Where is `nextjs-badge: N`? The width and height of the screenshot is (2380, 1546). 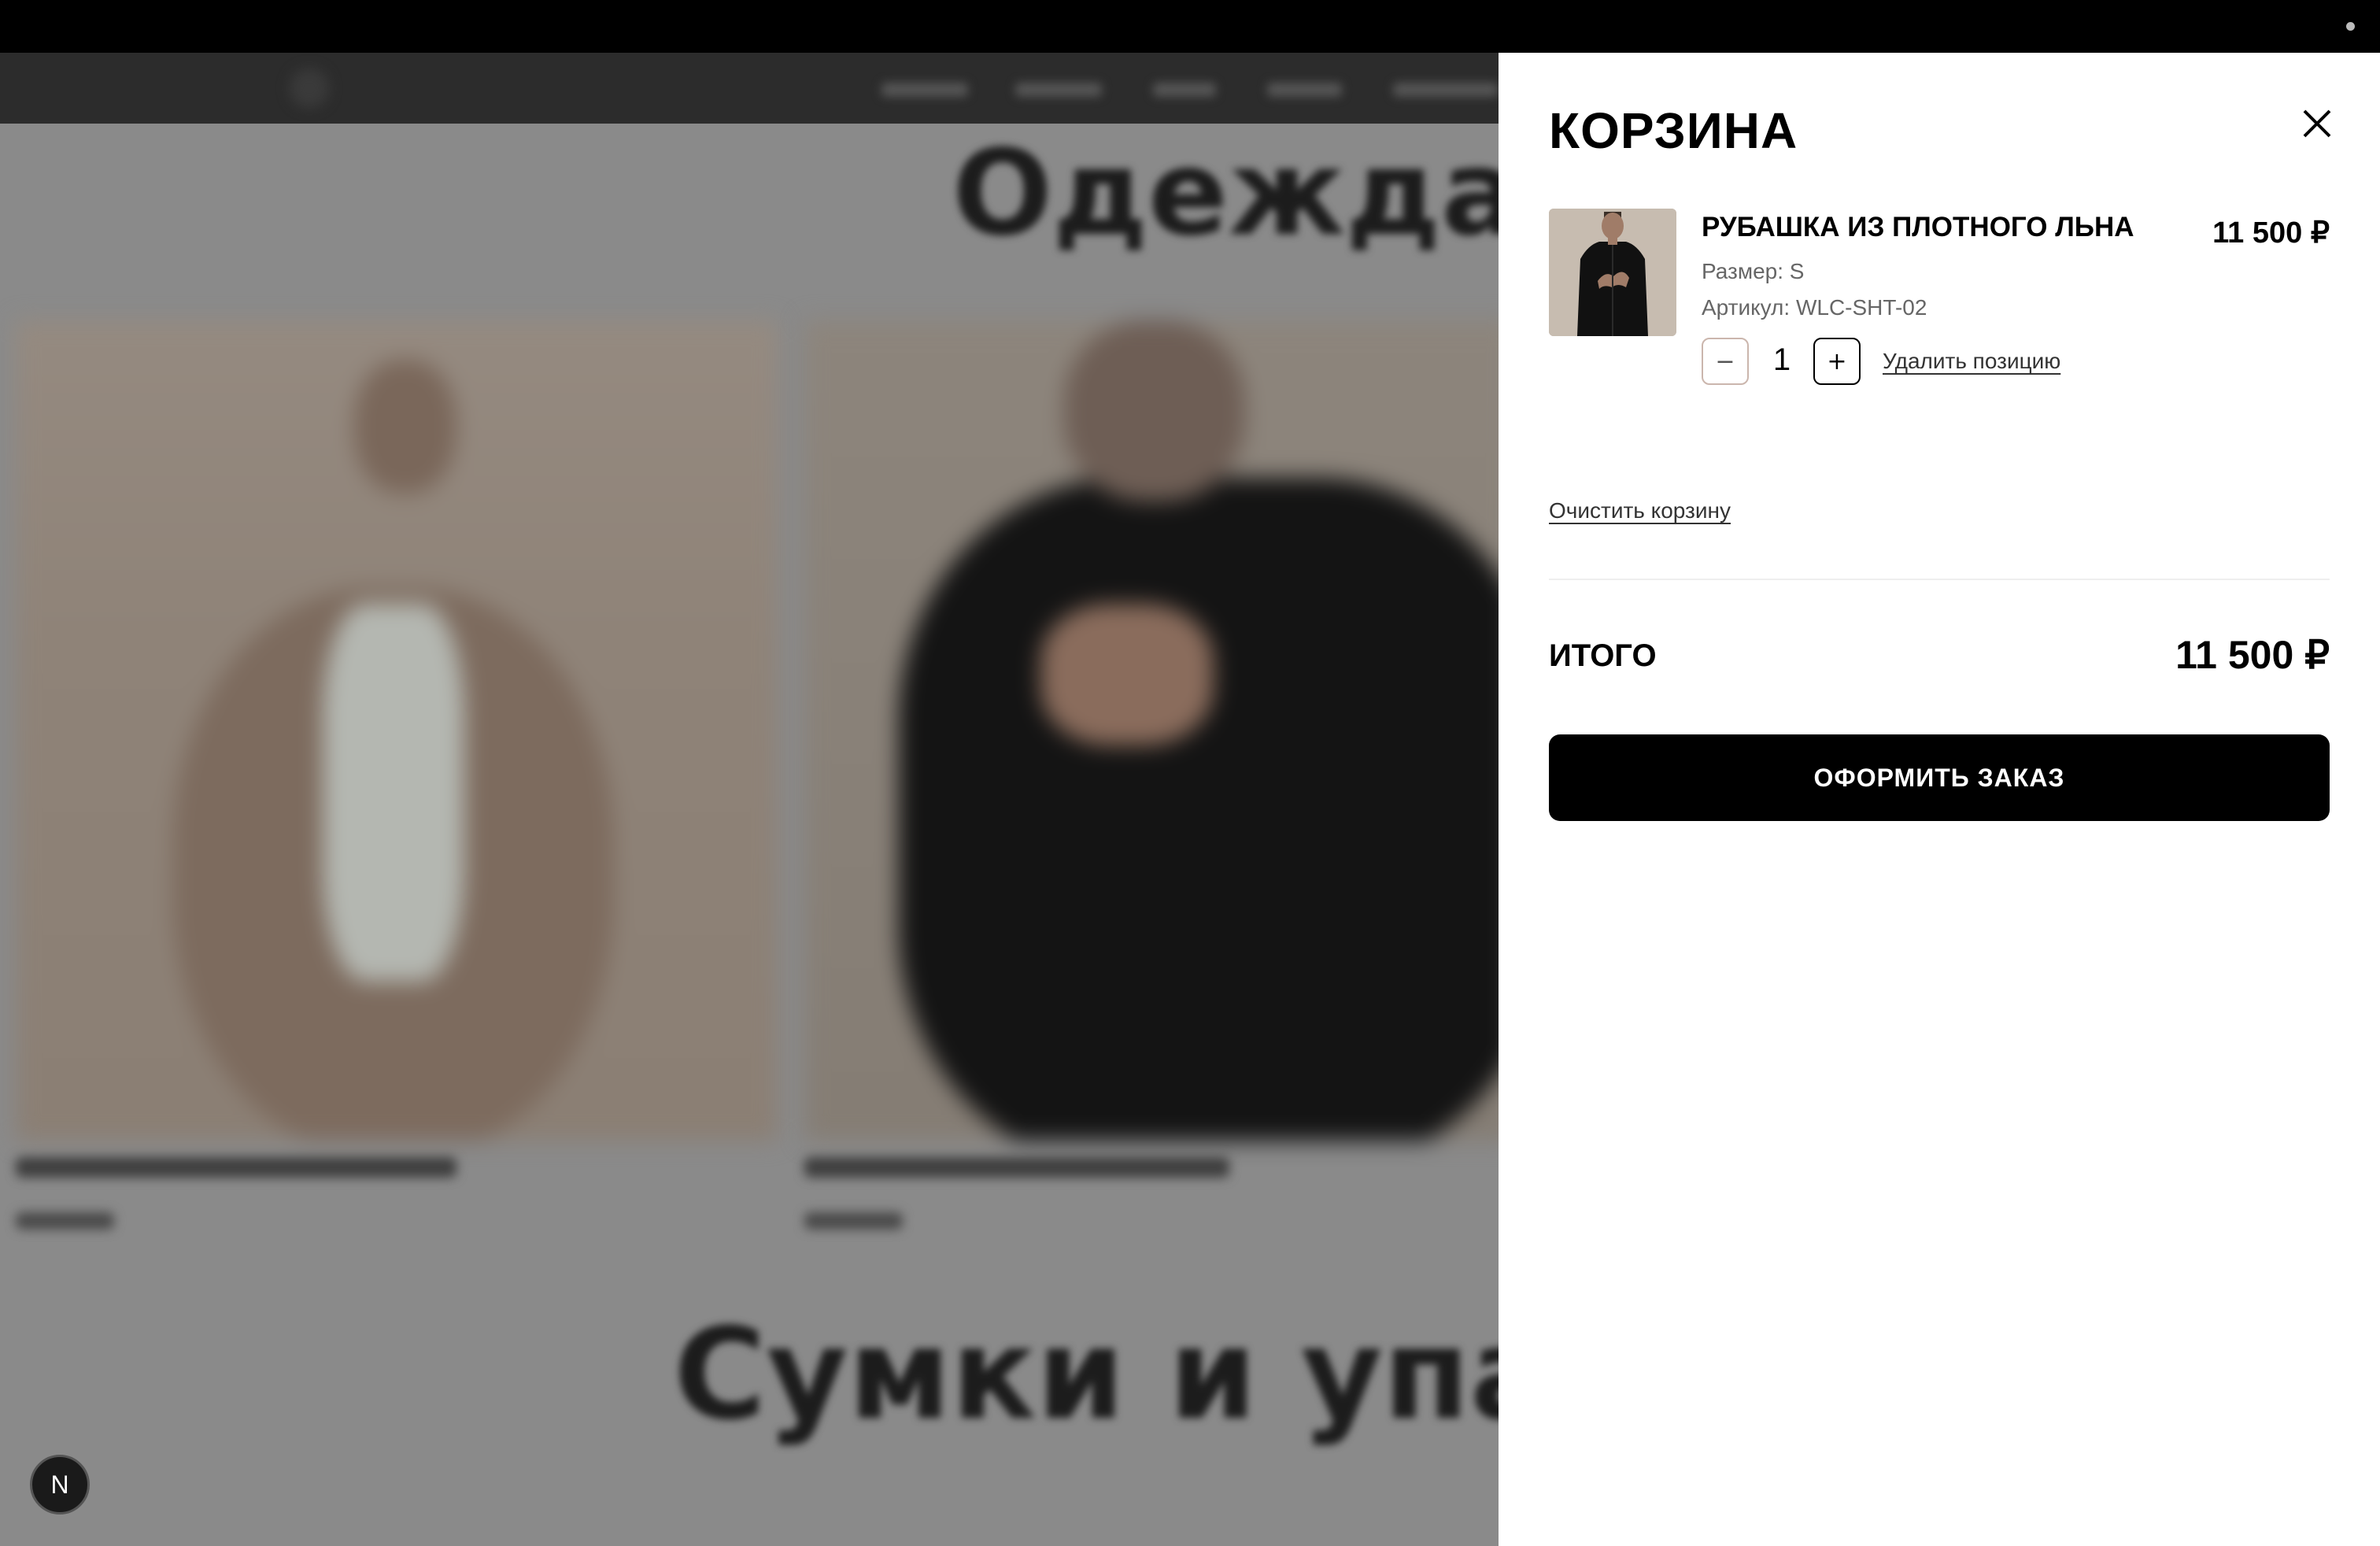 nextjs-badge: N is located at coordinates (60, 1485).